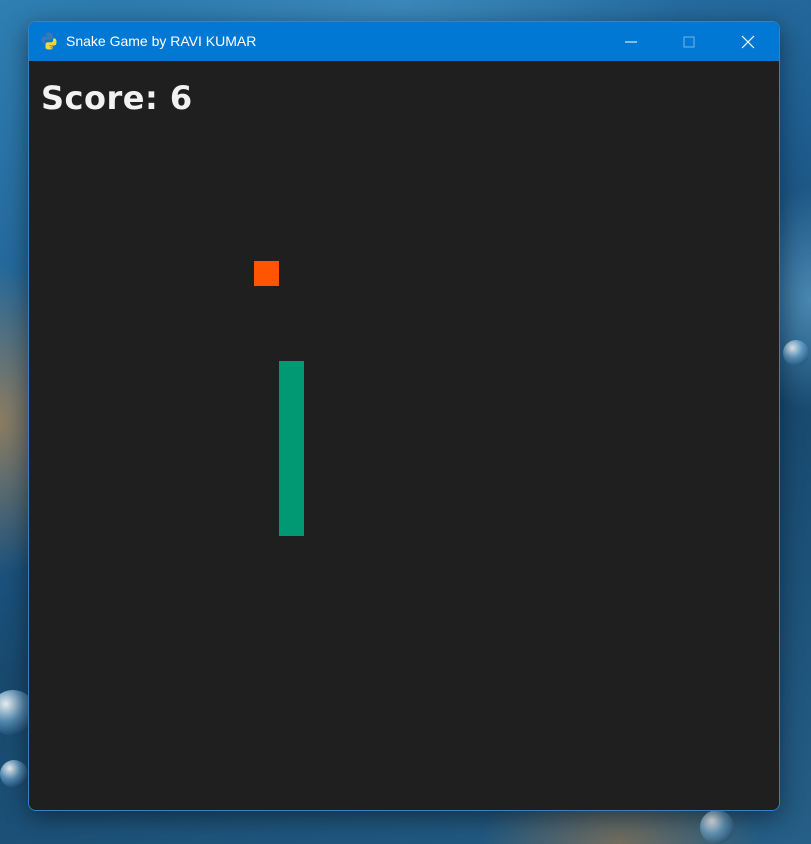 This screenshot has width=811, height=844. I want to click on snake-body, so click(291, 448).